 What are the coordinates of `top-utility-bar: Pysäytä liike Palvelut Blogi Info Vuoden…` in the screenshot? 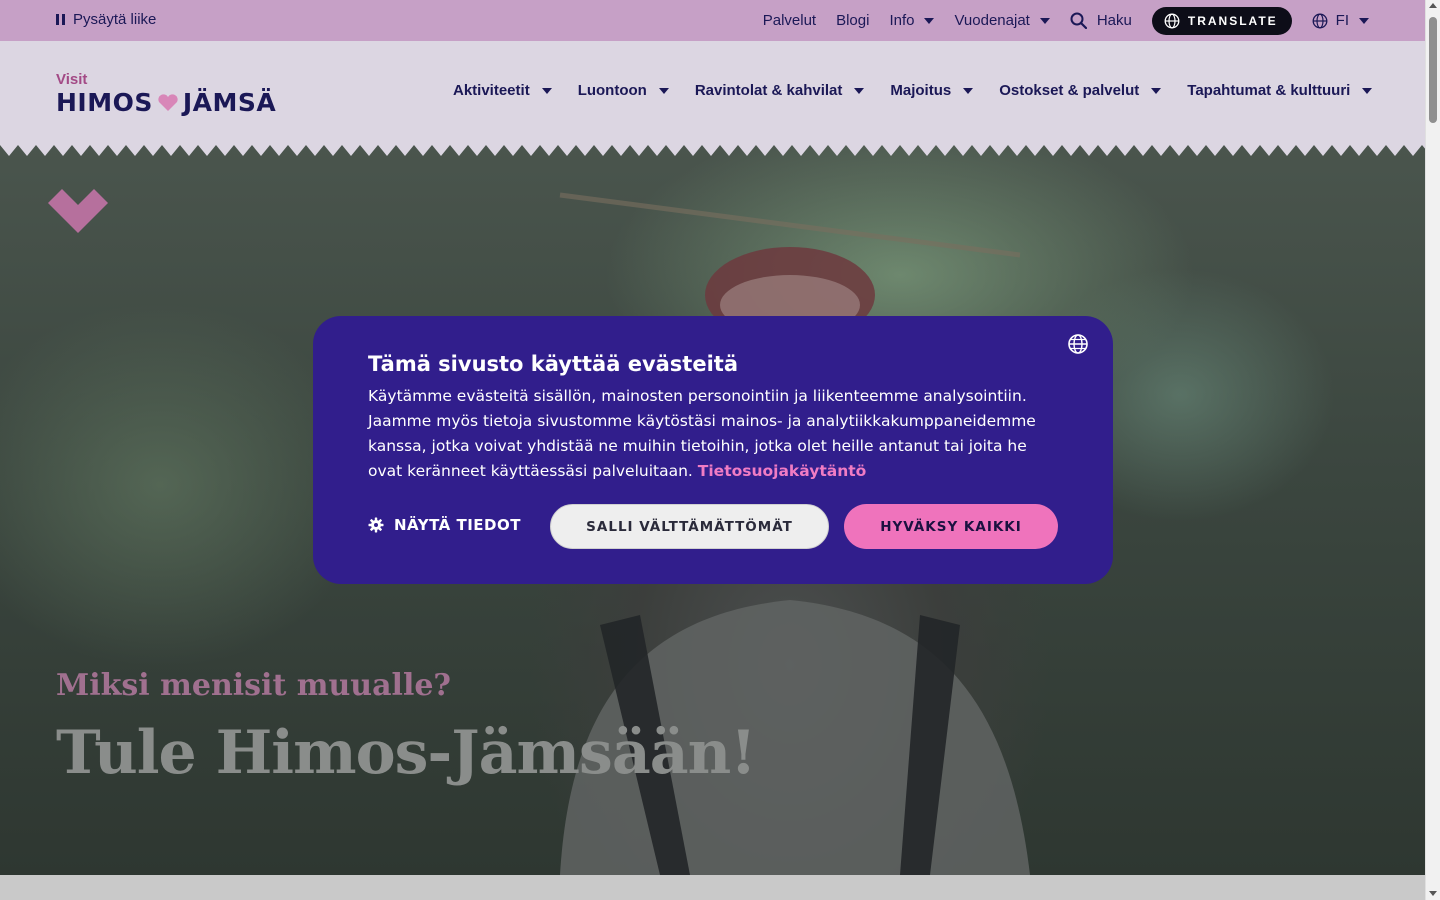 It's located at (712, 20).